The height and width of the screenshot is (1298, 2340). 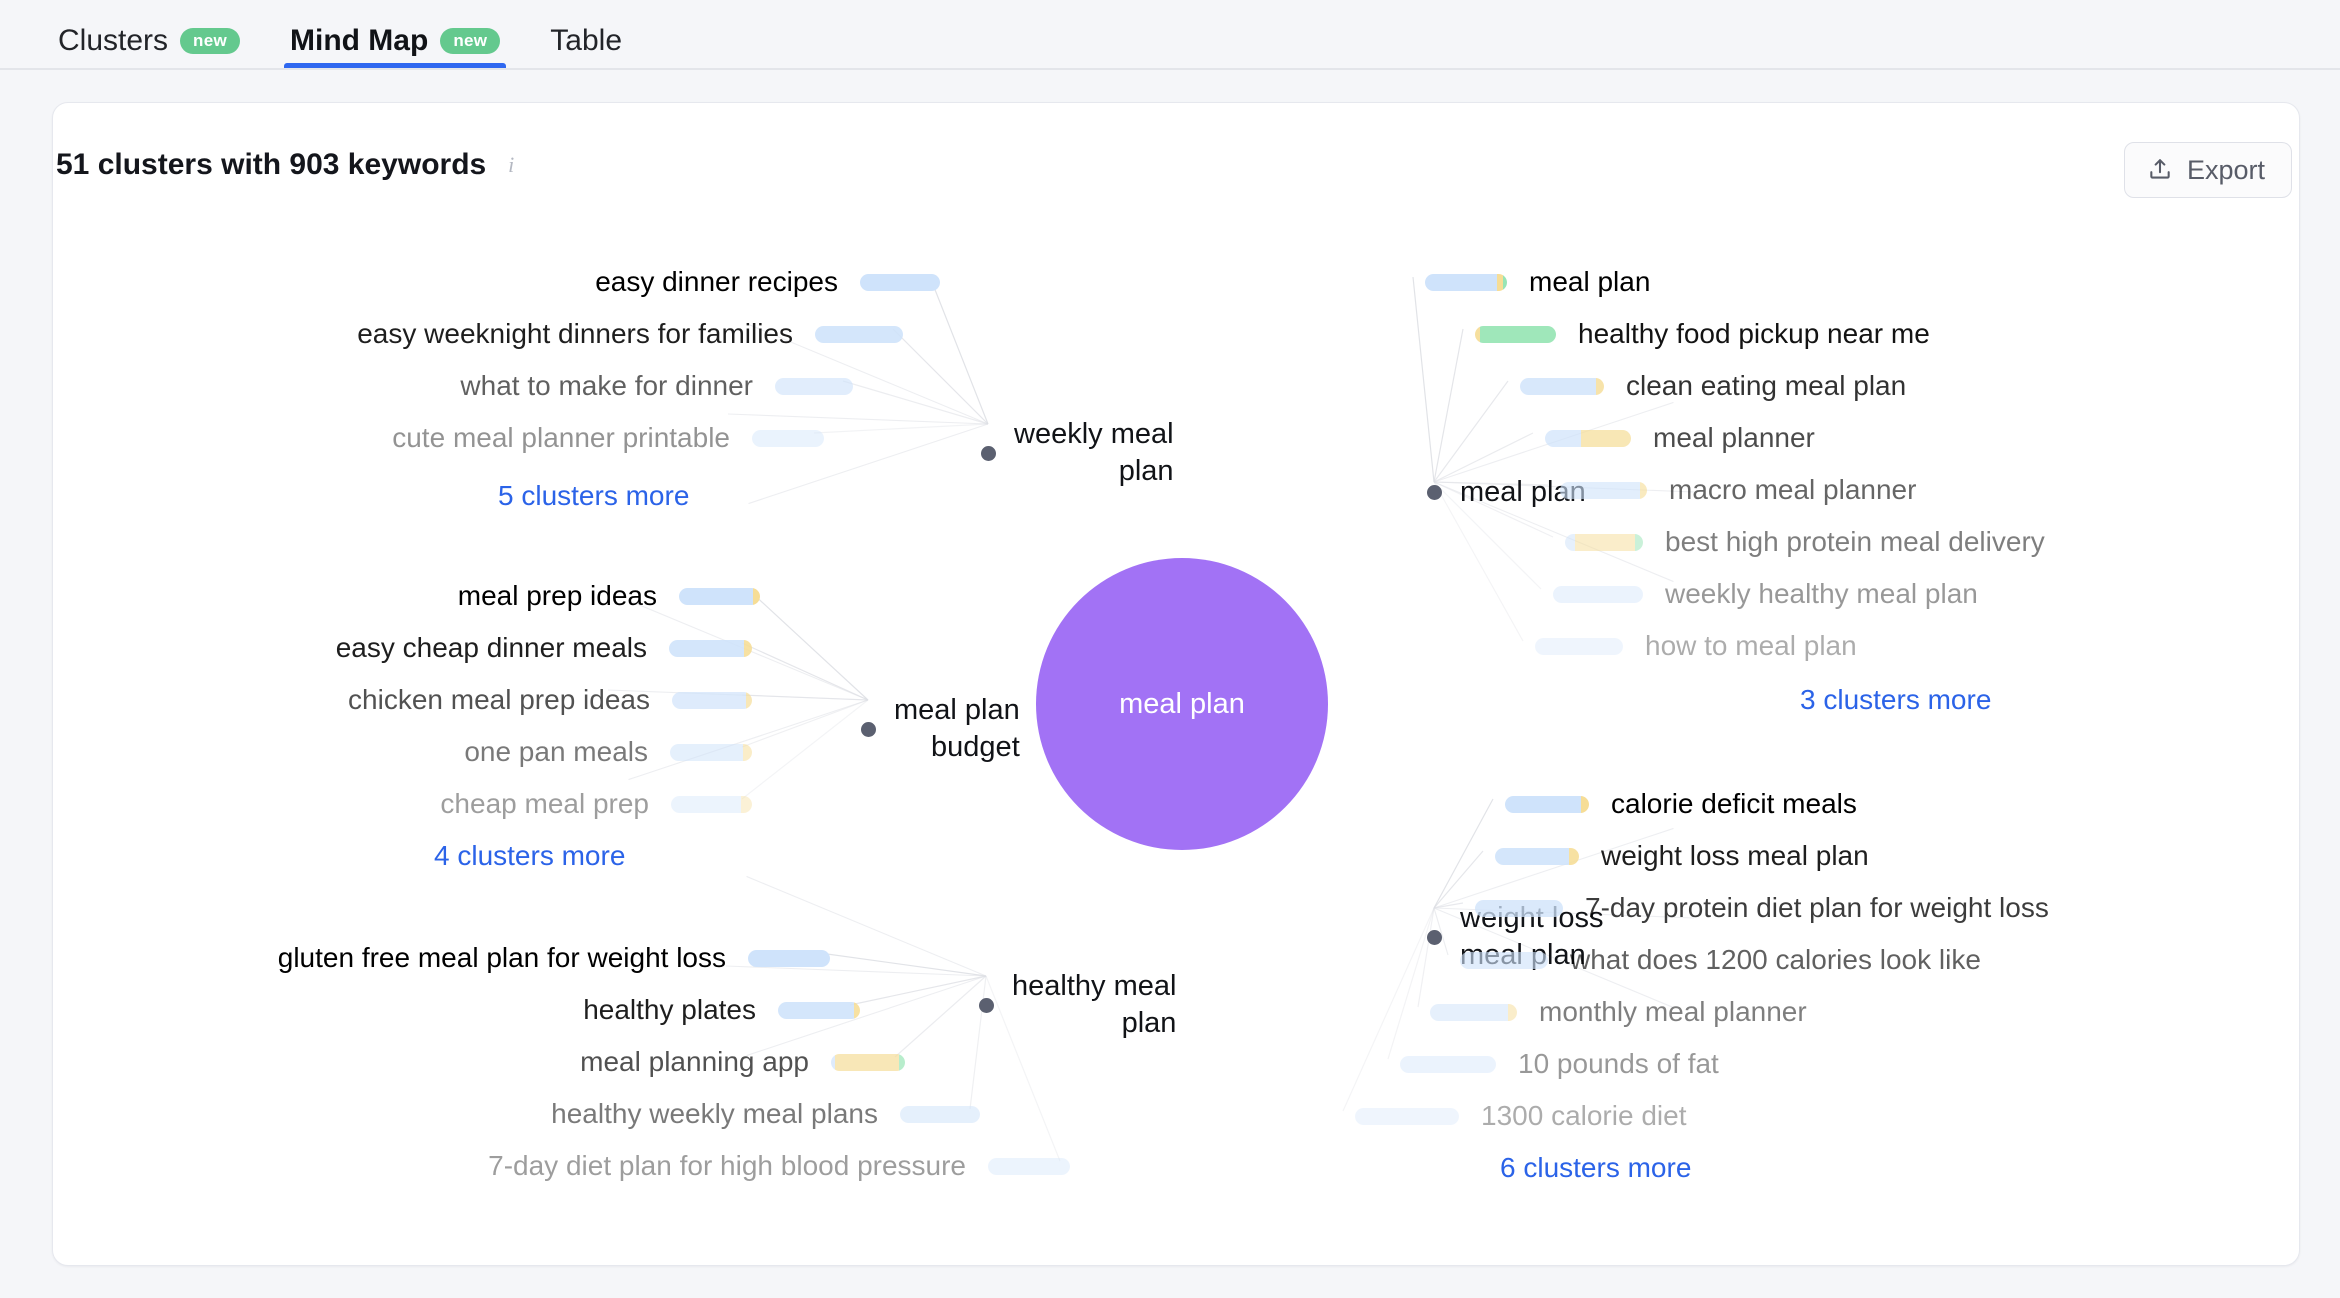 What do you see at coordinates (1751, 645) in the screenshot?
I see `keyword-label: how to meal plan` at bounding box center [1751, 645].